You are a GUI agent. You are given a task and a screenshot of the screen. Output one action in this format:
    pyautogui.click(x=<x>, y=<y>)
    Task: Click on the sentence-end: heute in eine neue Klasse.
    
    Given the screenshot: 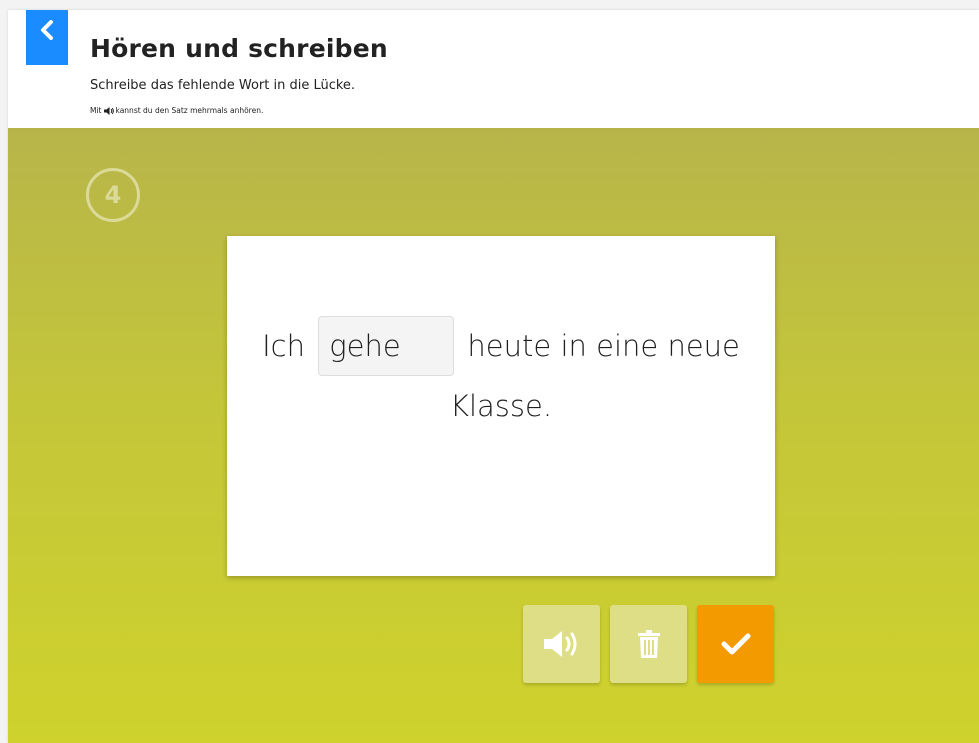 What is the action you would take?
    pyautogui.click(x=594, y=376)
    